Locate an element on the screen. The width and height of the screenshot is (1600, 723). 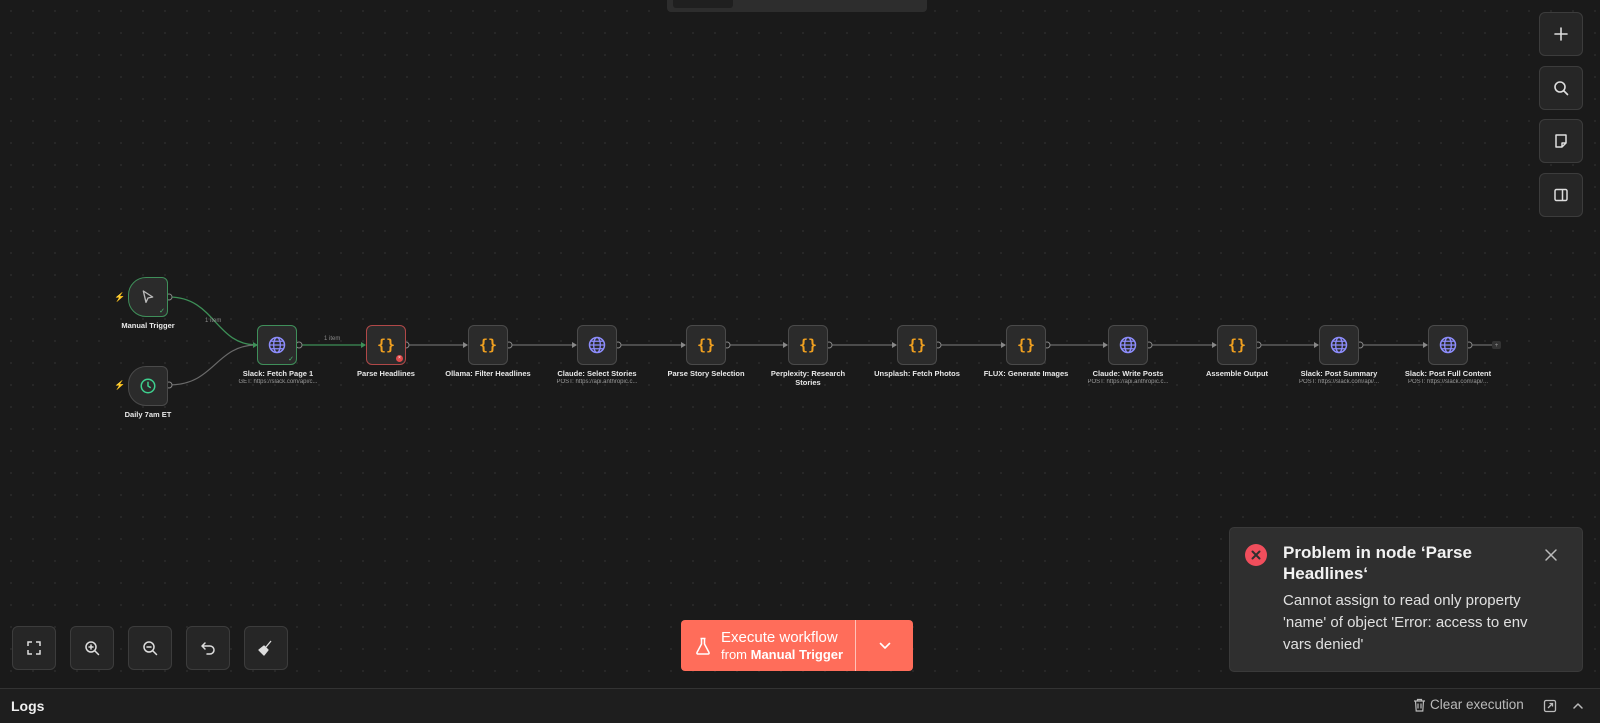
node-perplexity: {} is located at coordinates (808, 345).